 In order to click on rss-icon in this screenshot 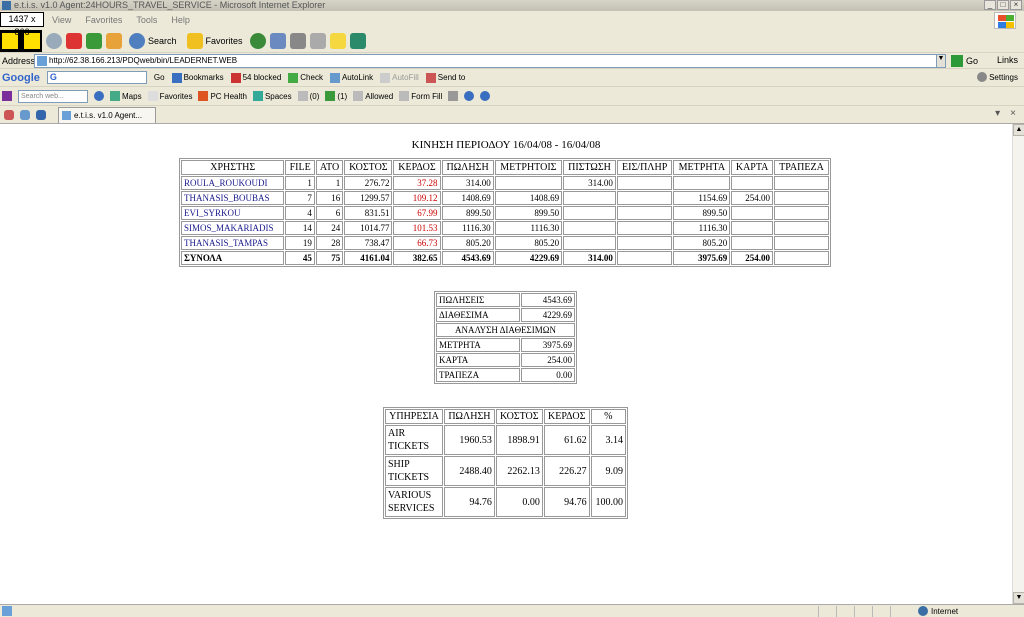, I will do `click(453, 96)`.